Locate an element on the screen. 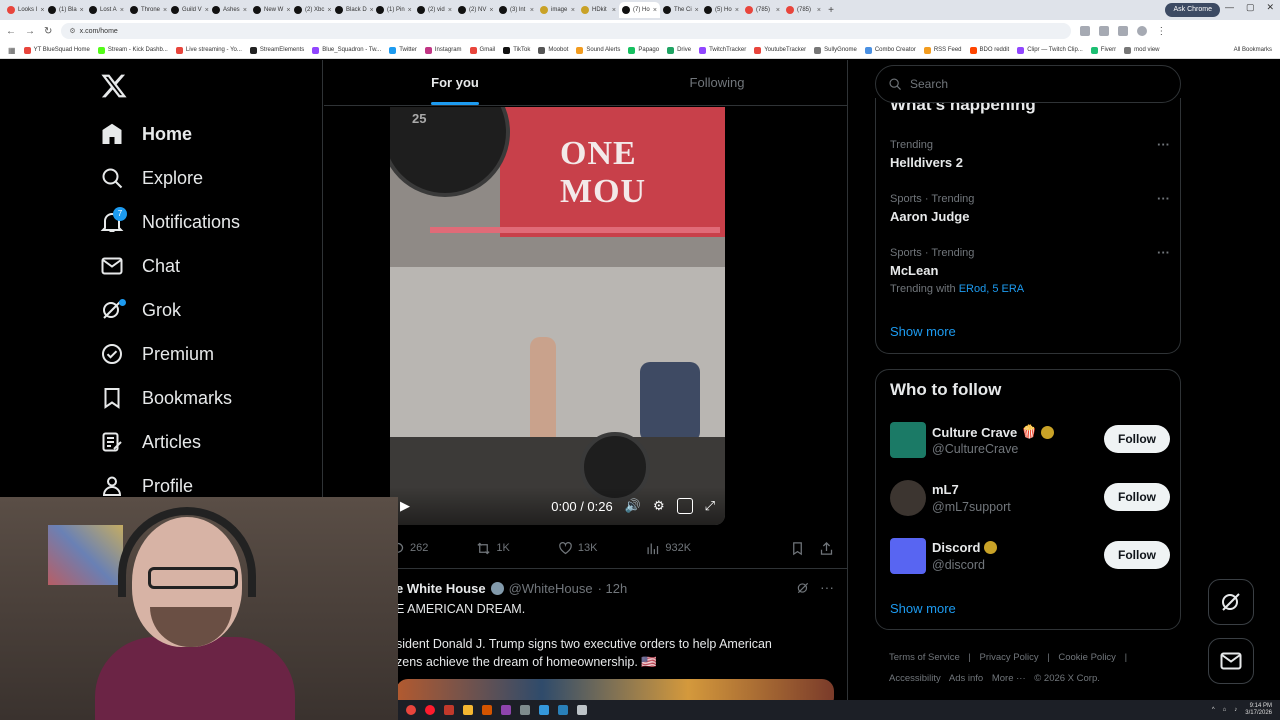 This screenshot has height=720, width=1280. bookmark-item: Sound Alerts is located at coordinates (598, 50).